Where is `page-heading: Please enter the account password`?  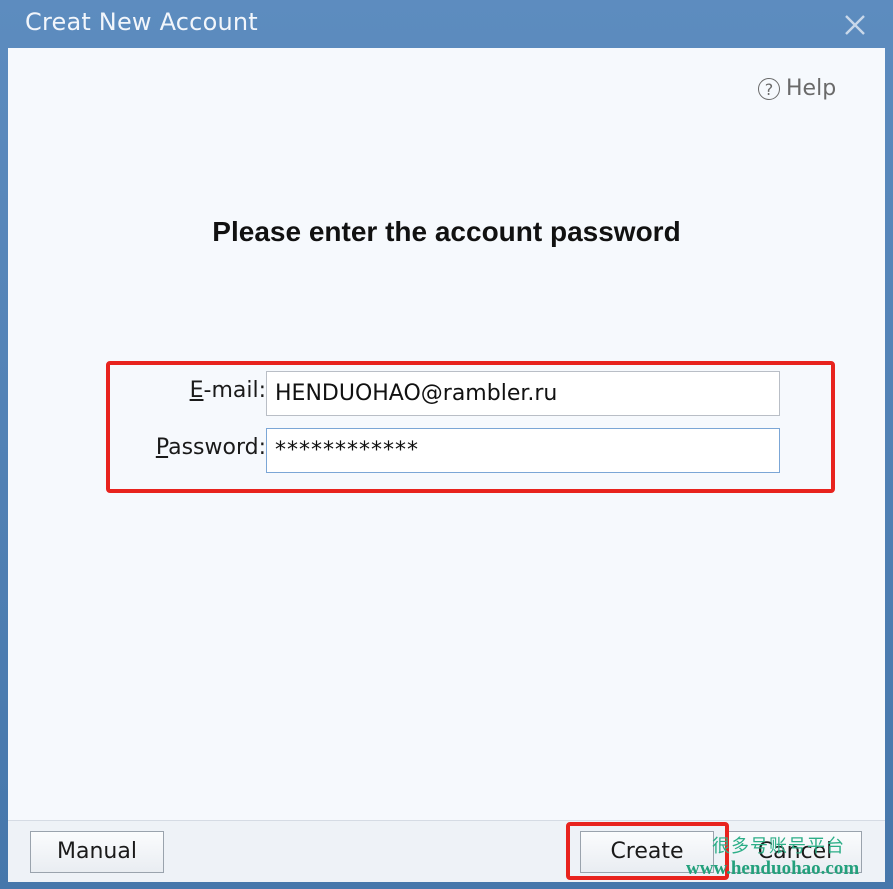 page-heading: Please enter the account password is located at coordinates (446, 231).